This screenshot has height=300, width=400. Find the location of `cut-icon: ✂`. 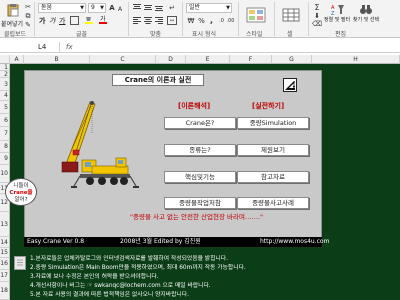

cut-icon: ✂ is located at coordinates (28, 7).